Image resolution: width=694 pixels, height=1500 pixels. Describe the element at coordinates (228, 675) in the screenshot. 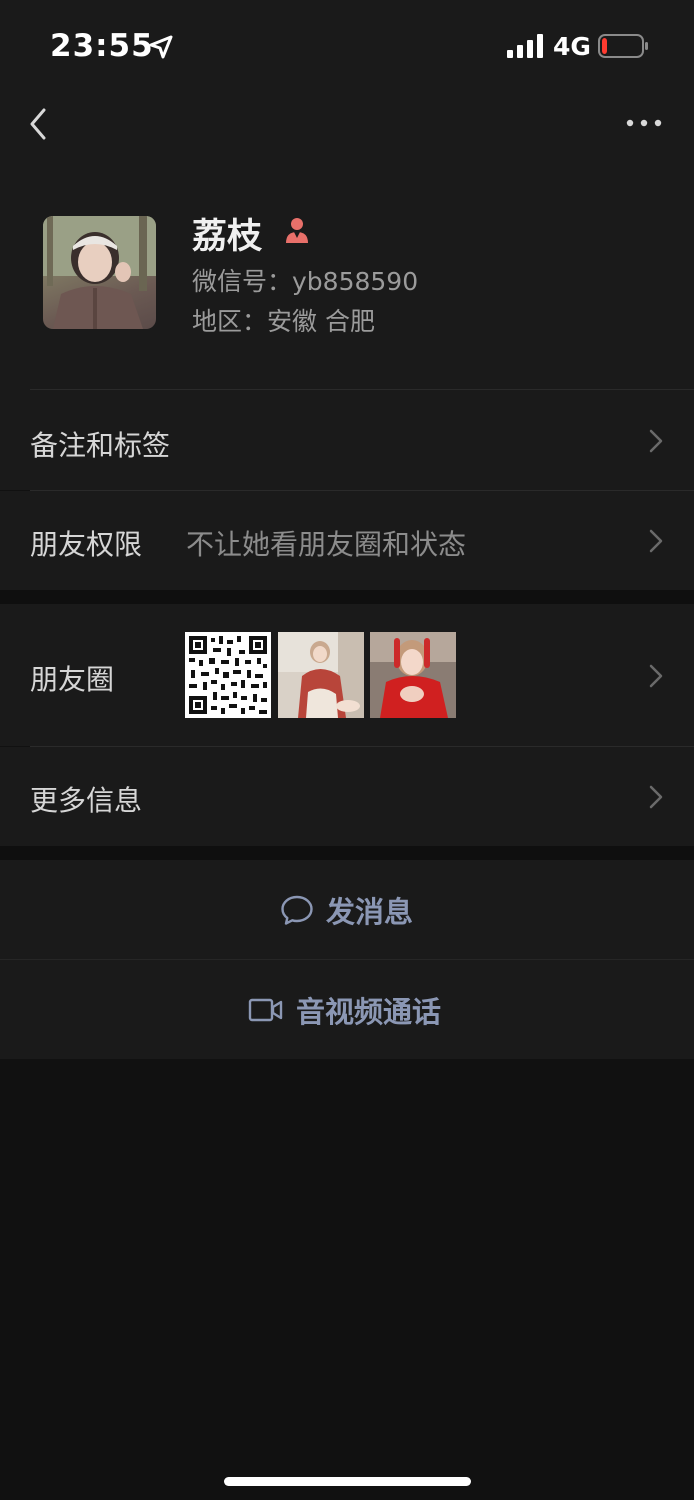

I see `moments-thumbnail-qr` at that location.